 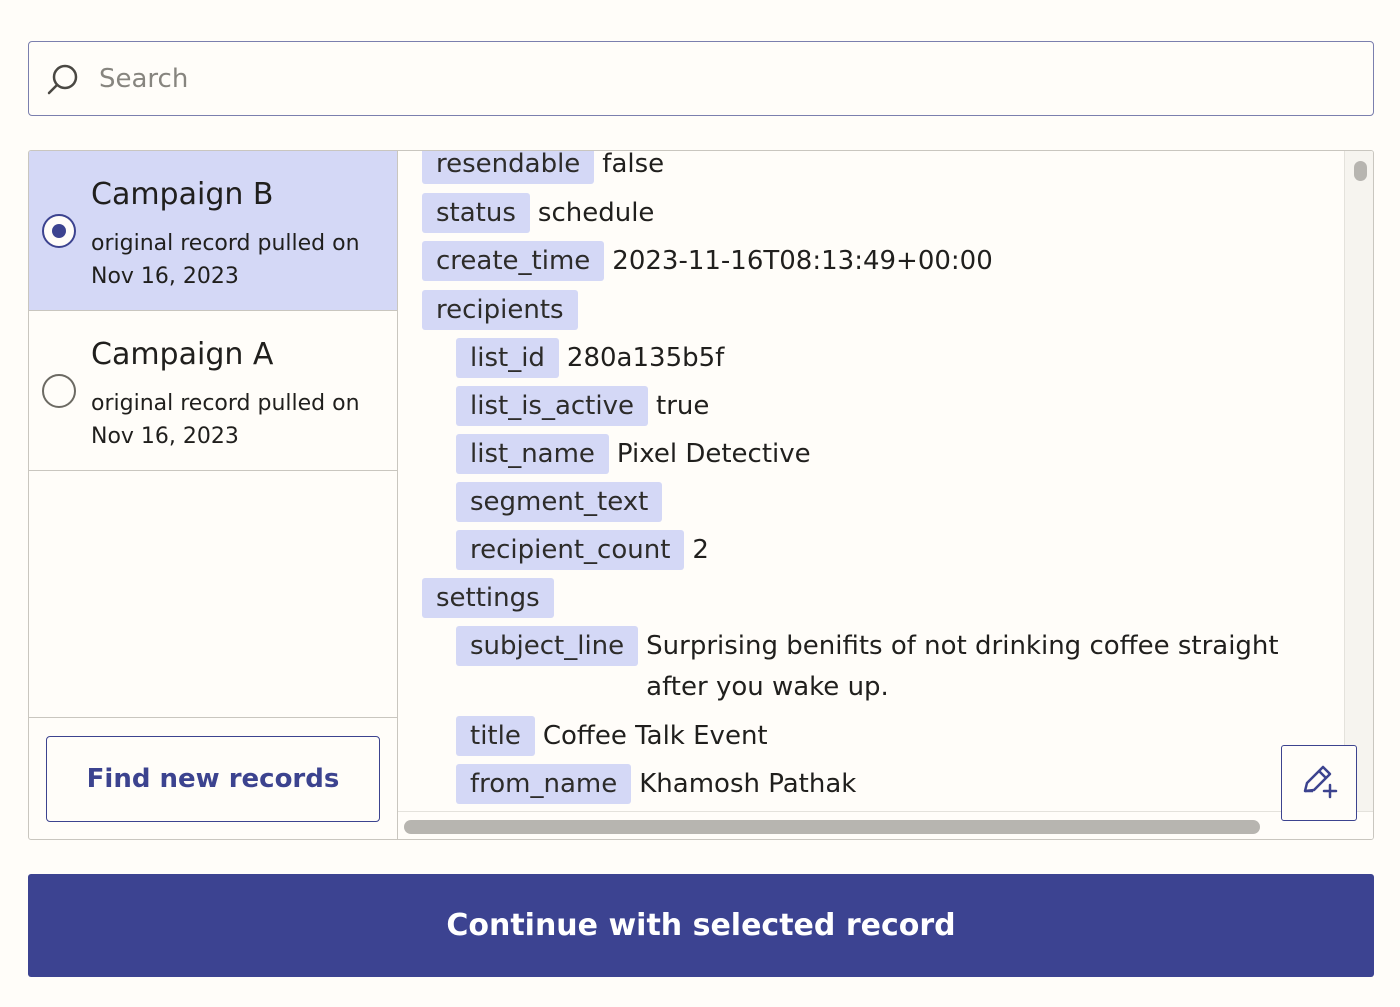 I want to click on field-key: list_is_active, so click(x=552, y=406).